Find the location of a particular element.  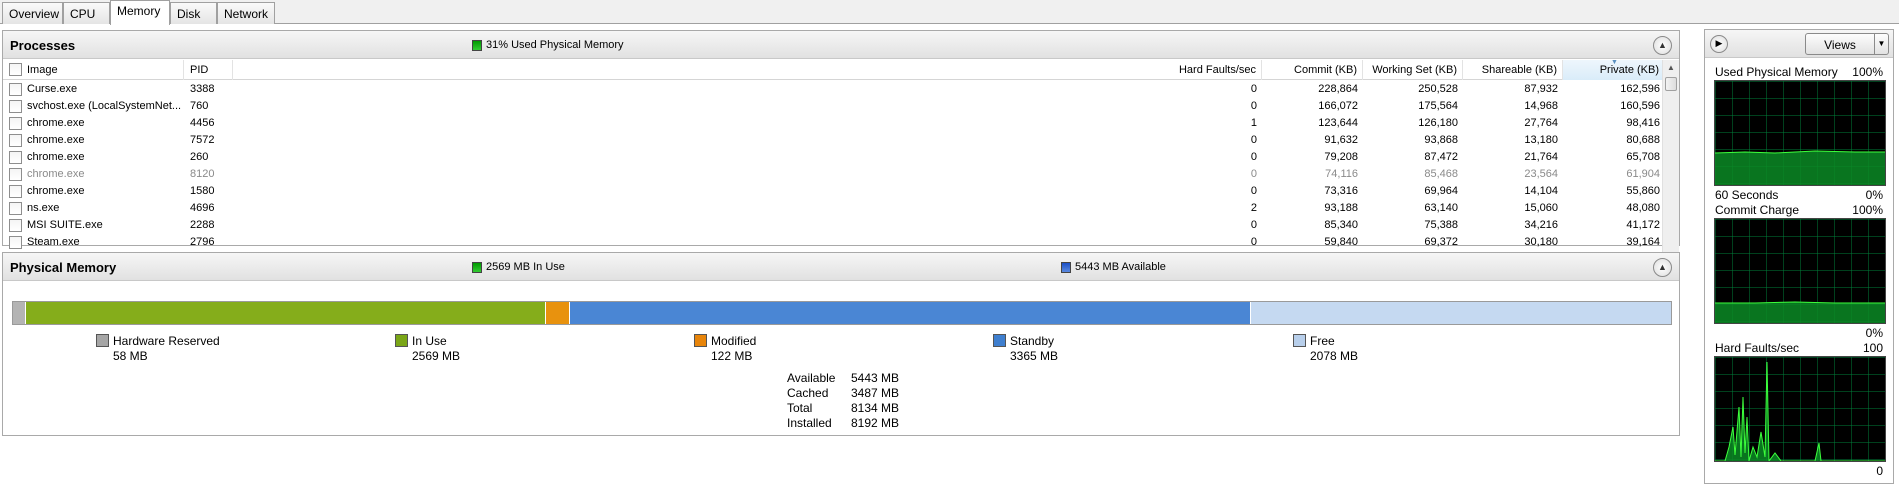

pid-cell: 260 is located at coordinates (199, 157).